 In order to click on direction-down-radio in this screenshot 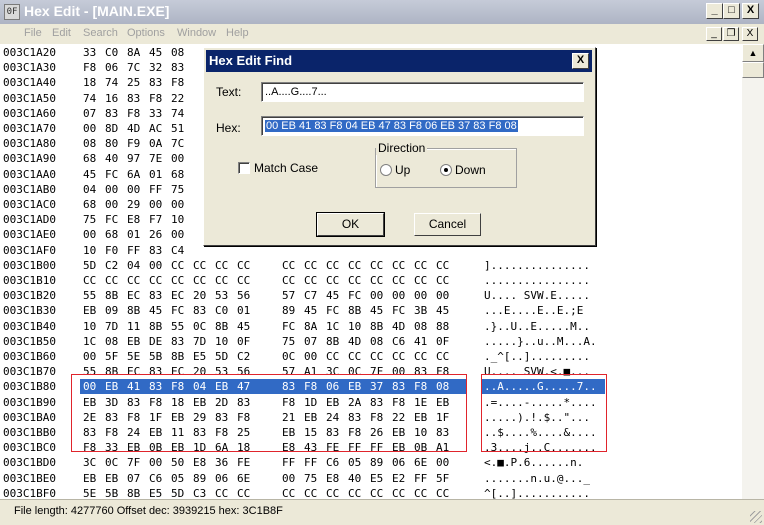, I will do `click(446, 170)`.